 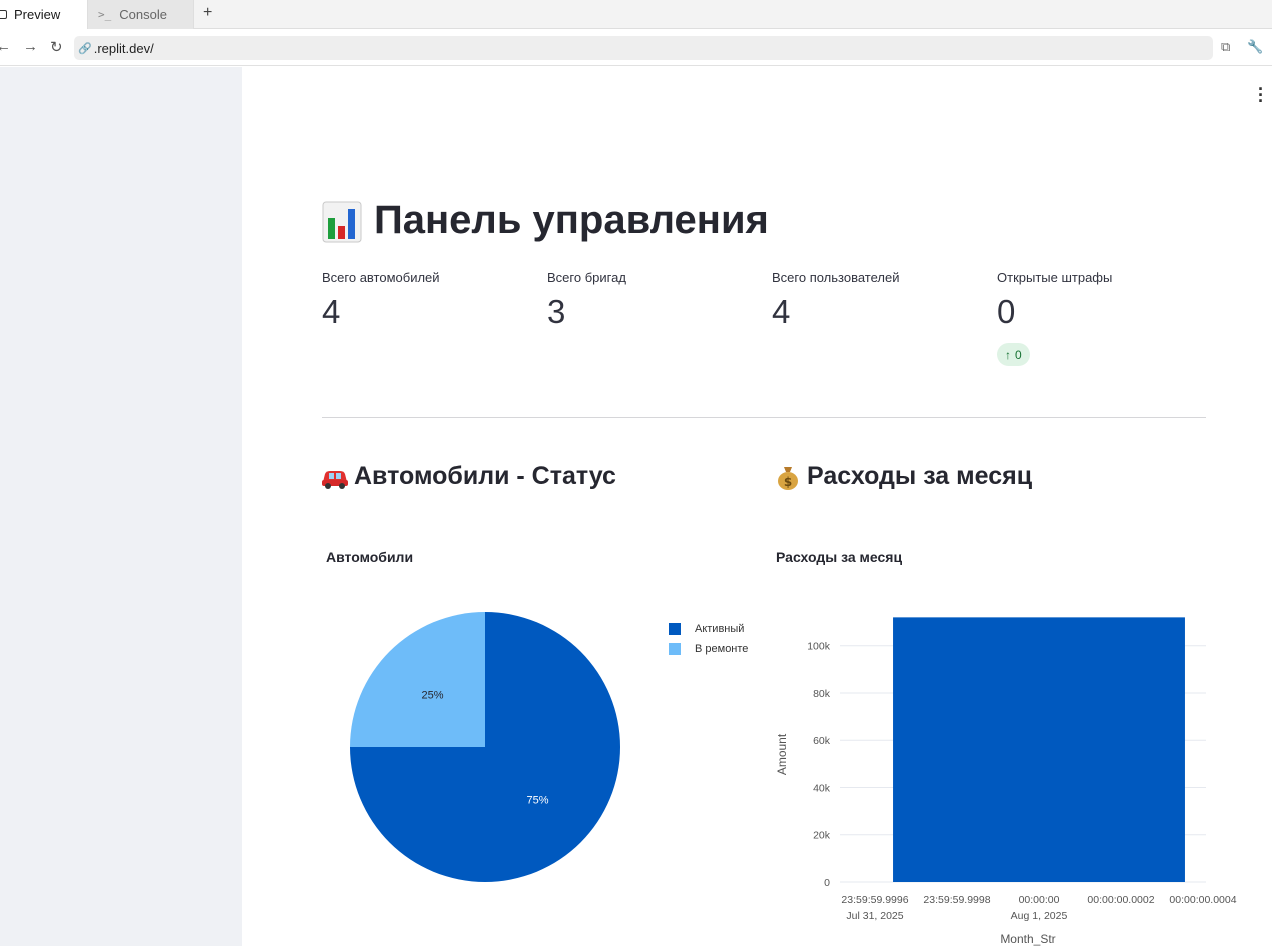 What do you see at coordinates (822, 788) in the screenshot?
I see `y-tick-label: 40k` at bounding box center [822, 788].